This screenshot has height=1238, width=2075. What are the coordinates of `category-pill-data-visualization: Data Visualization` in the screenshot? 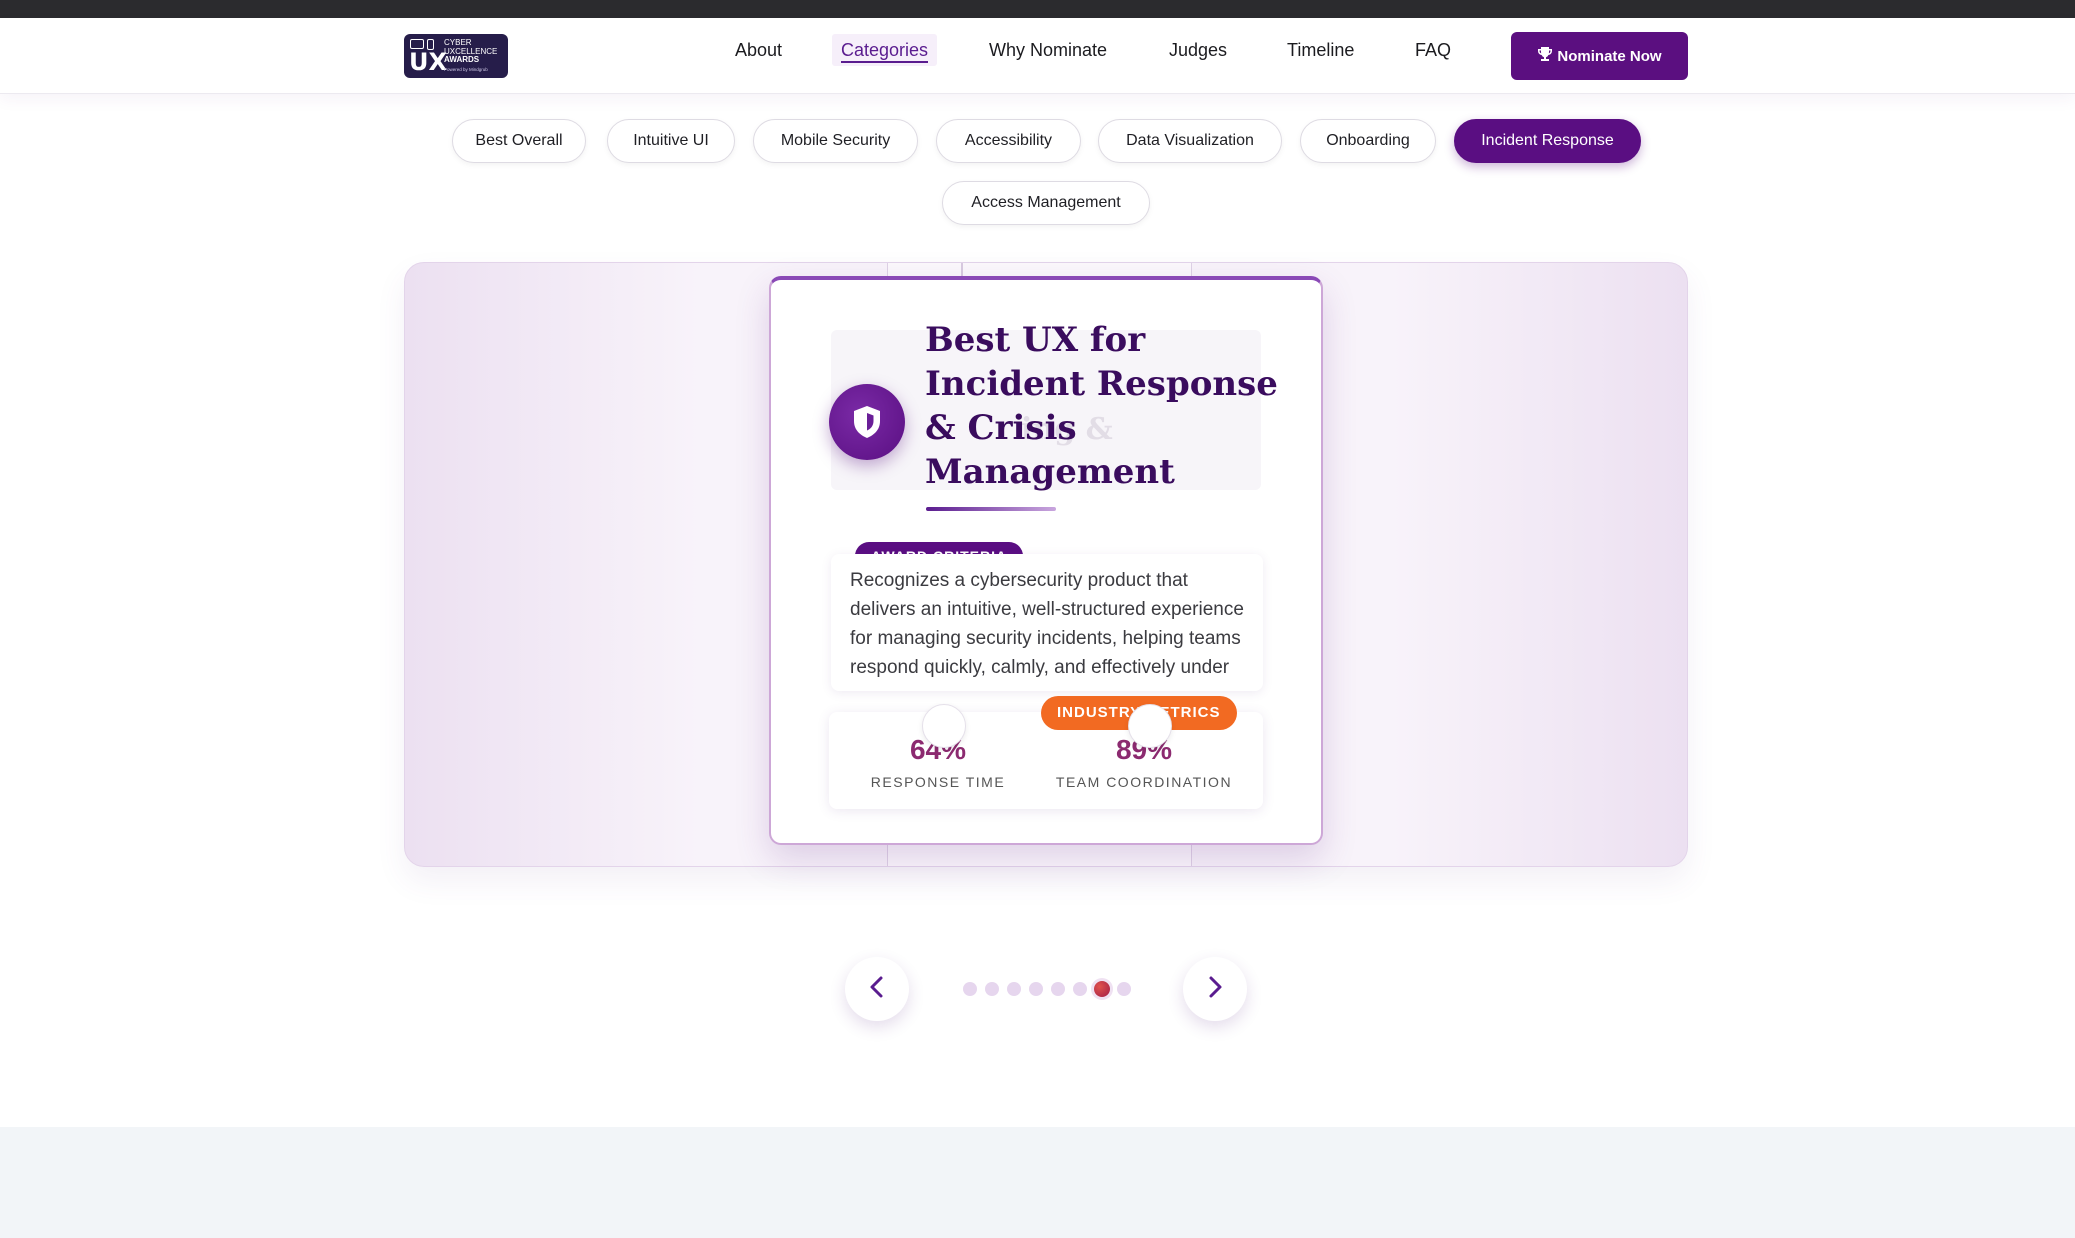 It's located at (1190, 141).